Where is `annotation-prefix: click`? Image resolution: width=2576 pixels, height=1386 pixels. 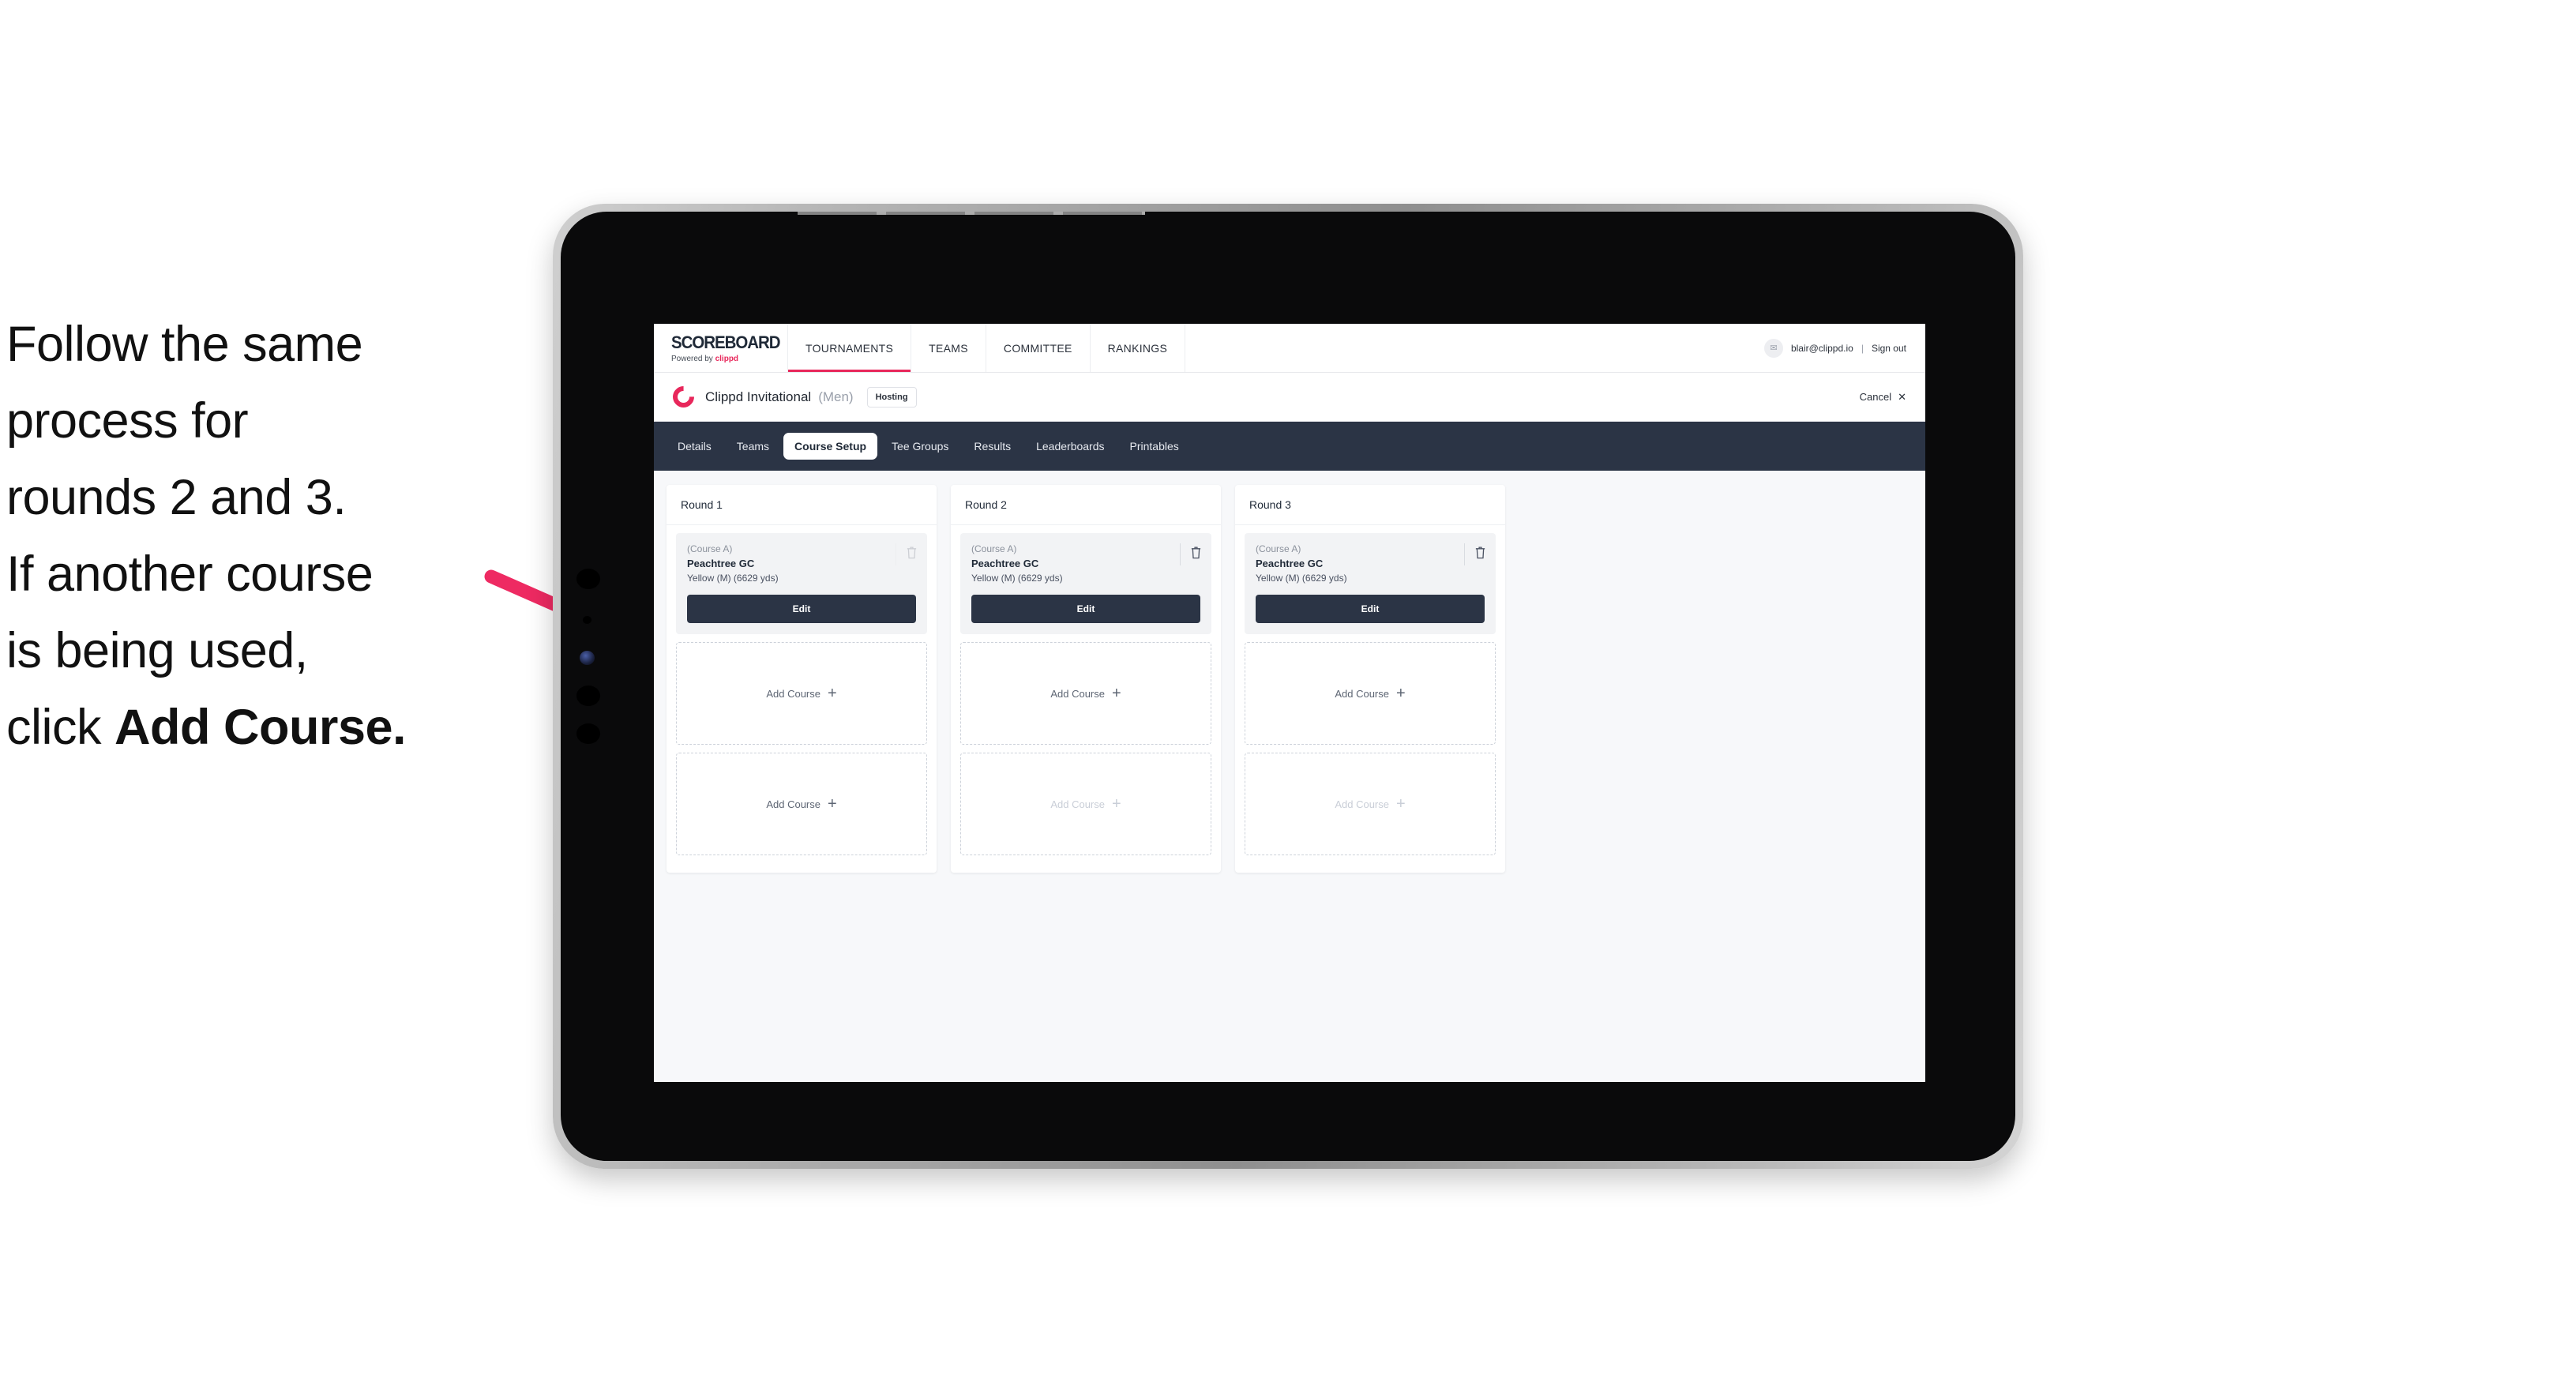
annotation-prefix: click is located at coordinates (60, 728).